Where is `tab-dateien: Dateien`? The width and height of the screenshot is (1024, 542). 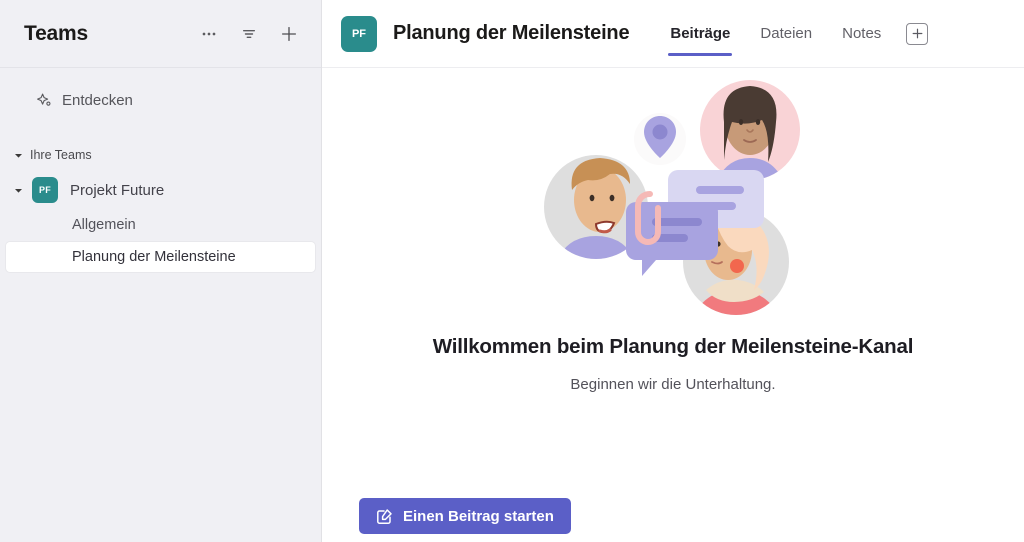 tab-dateien: Dateien is located at coordinates (786, 34).